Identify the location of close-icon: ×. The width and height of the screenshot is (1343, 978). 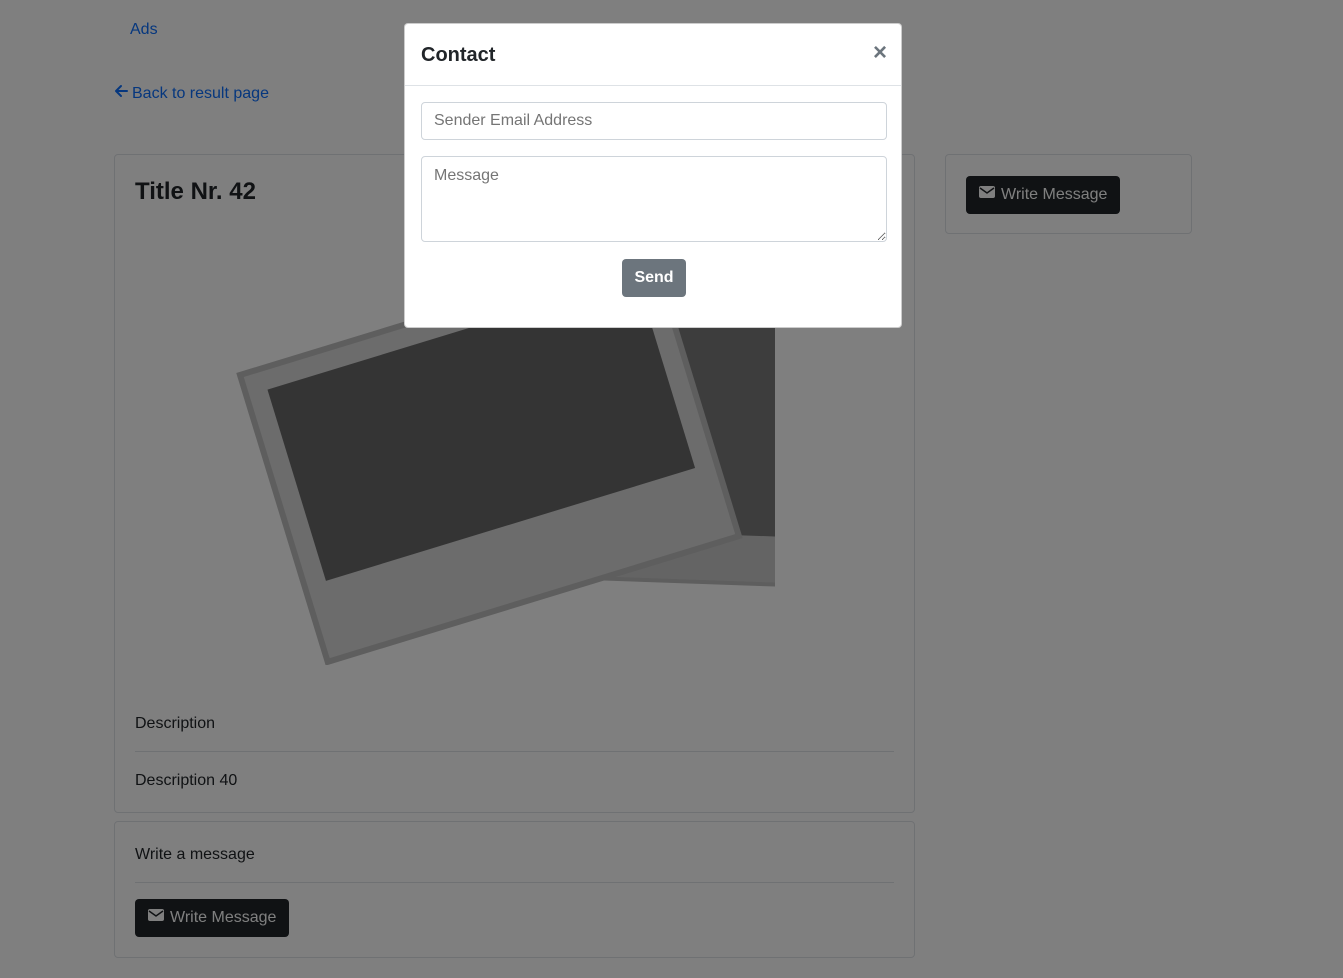
(880, 53).